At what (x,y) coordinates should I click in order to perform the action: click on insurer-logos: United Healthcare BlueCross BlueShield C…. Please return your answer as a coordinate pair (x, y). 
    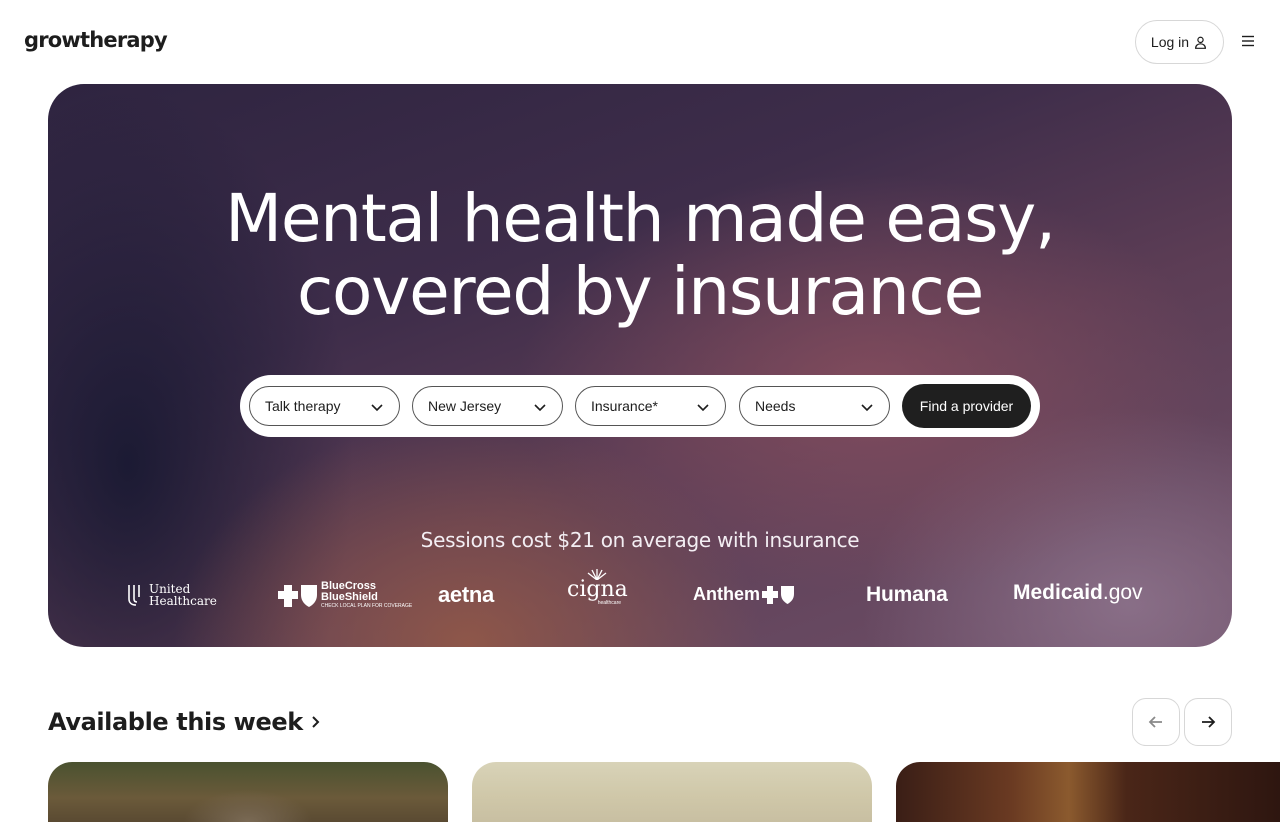
    Looking at the image, I should click on (640, 596).